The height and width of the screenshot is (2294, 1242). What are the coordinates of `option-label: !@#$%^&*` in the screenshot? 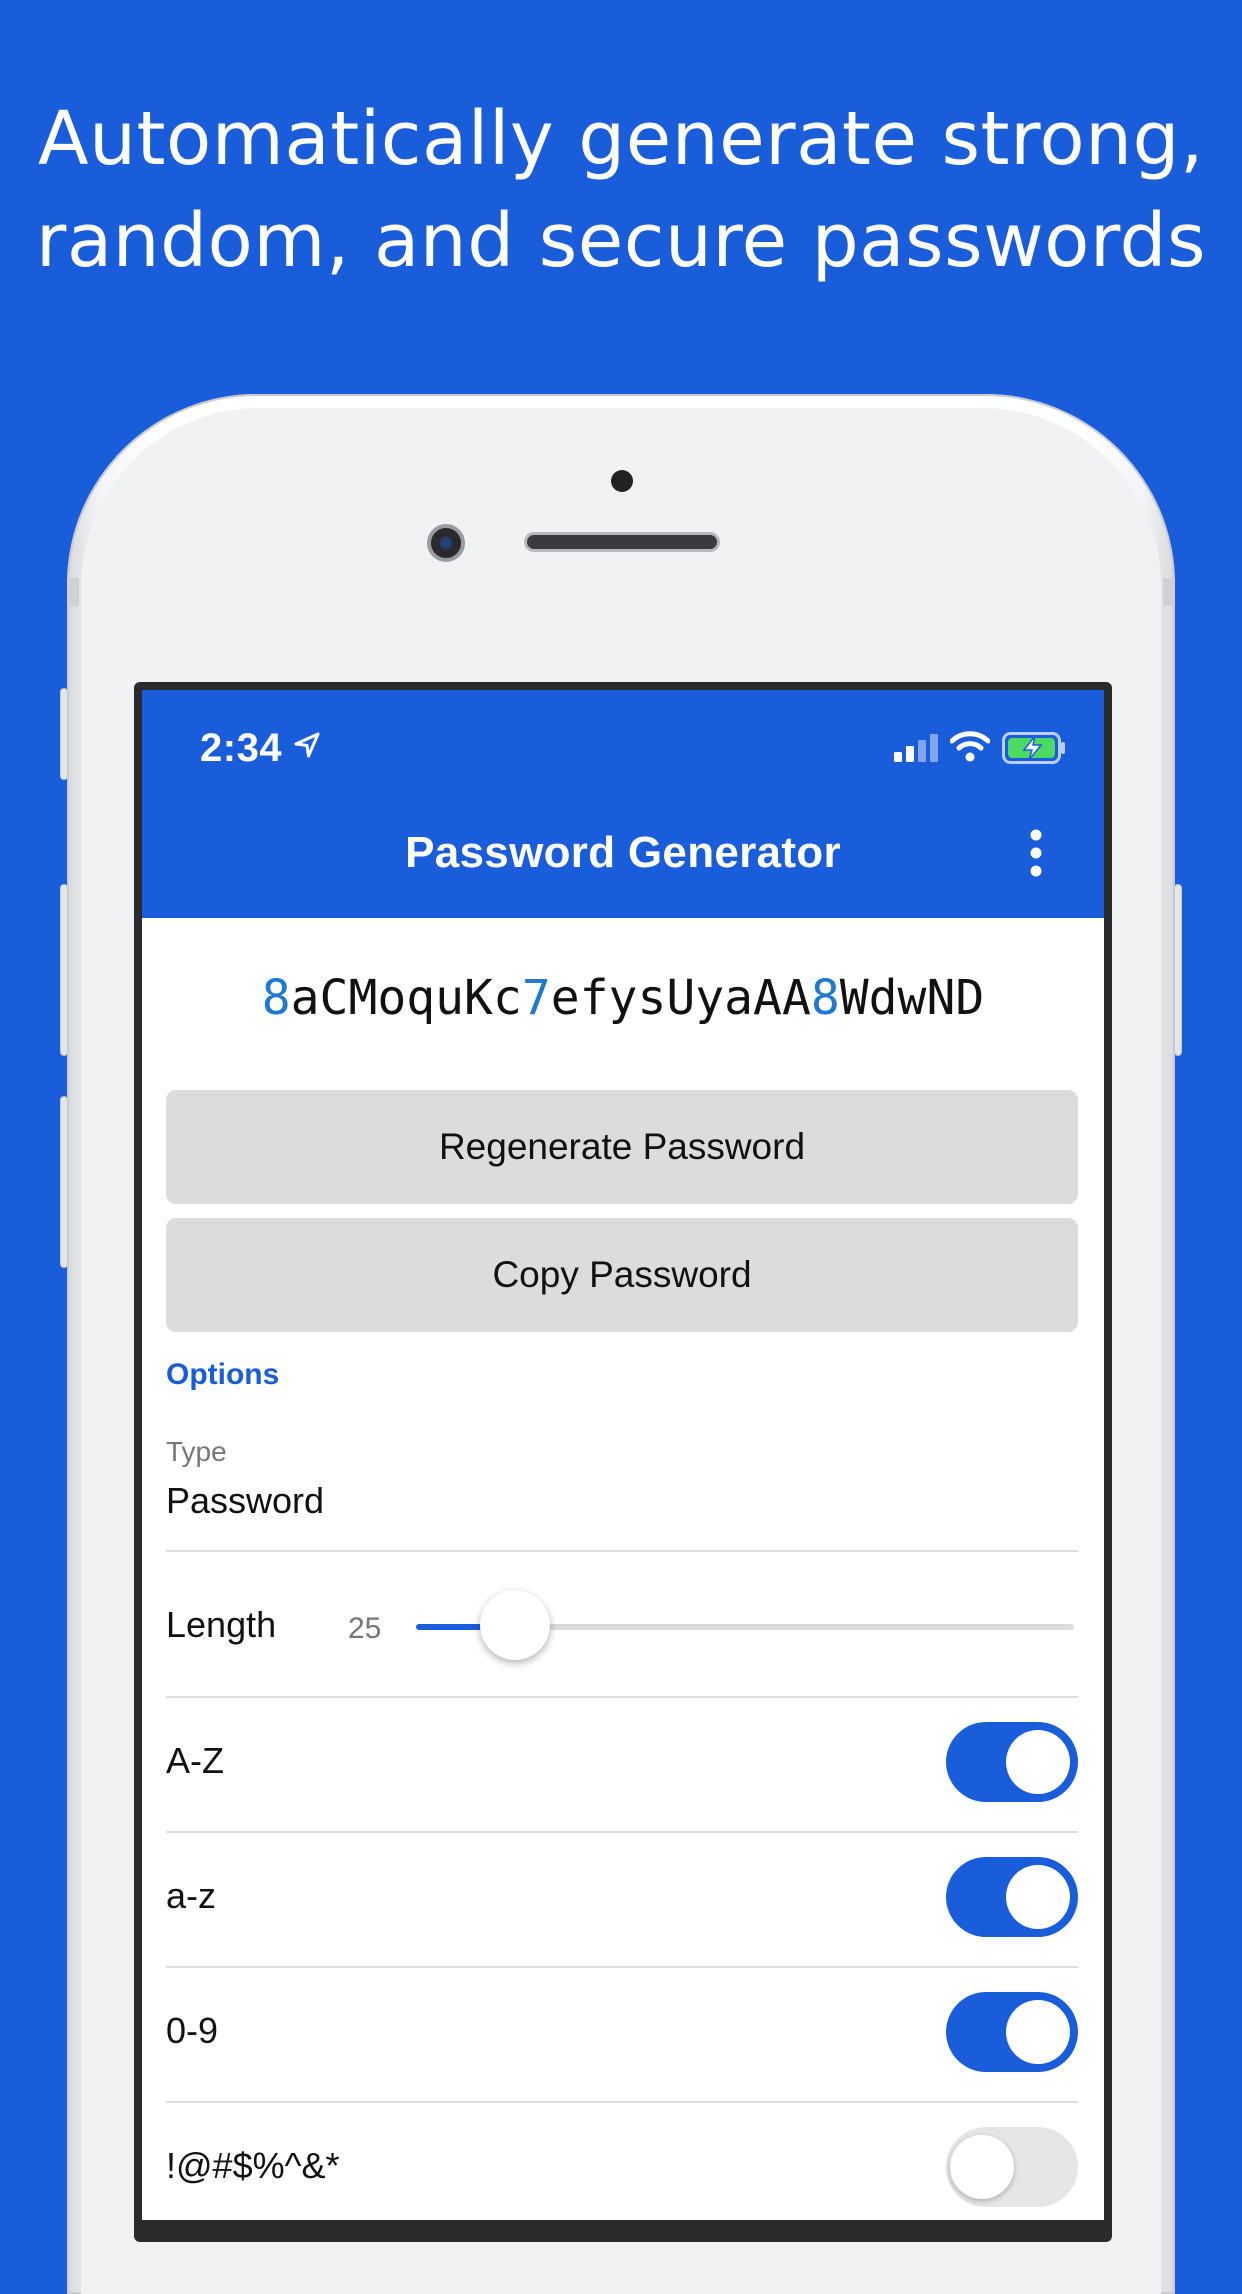 It's located at (253, 2165).